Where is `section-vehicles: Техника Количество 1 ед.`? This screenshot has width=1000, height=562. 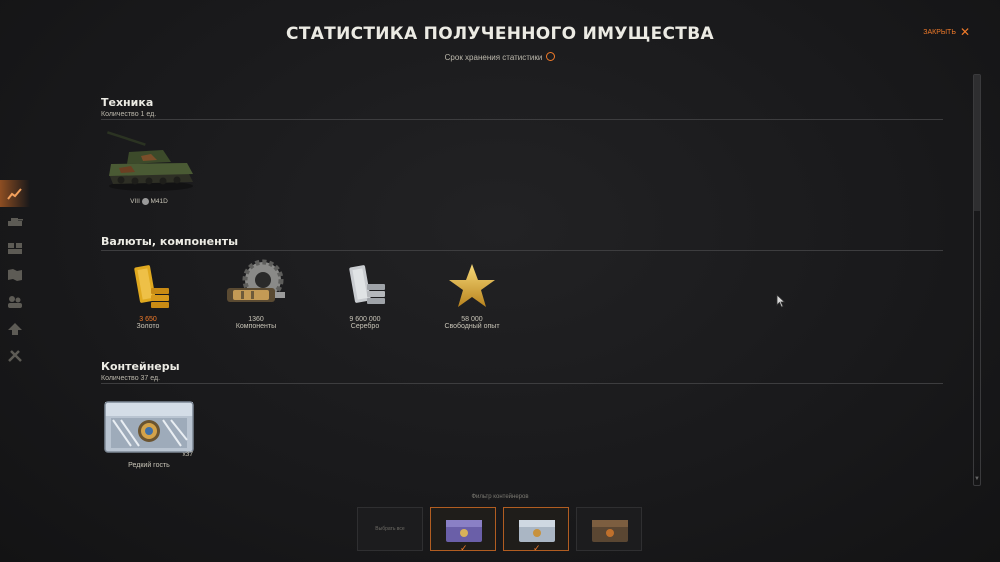 section-vehicles: Техника Количество 1 ед. is located at coordinates (522, 108).